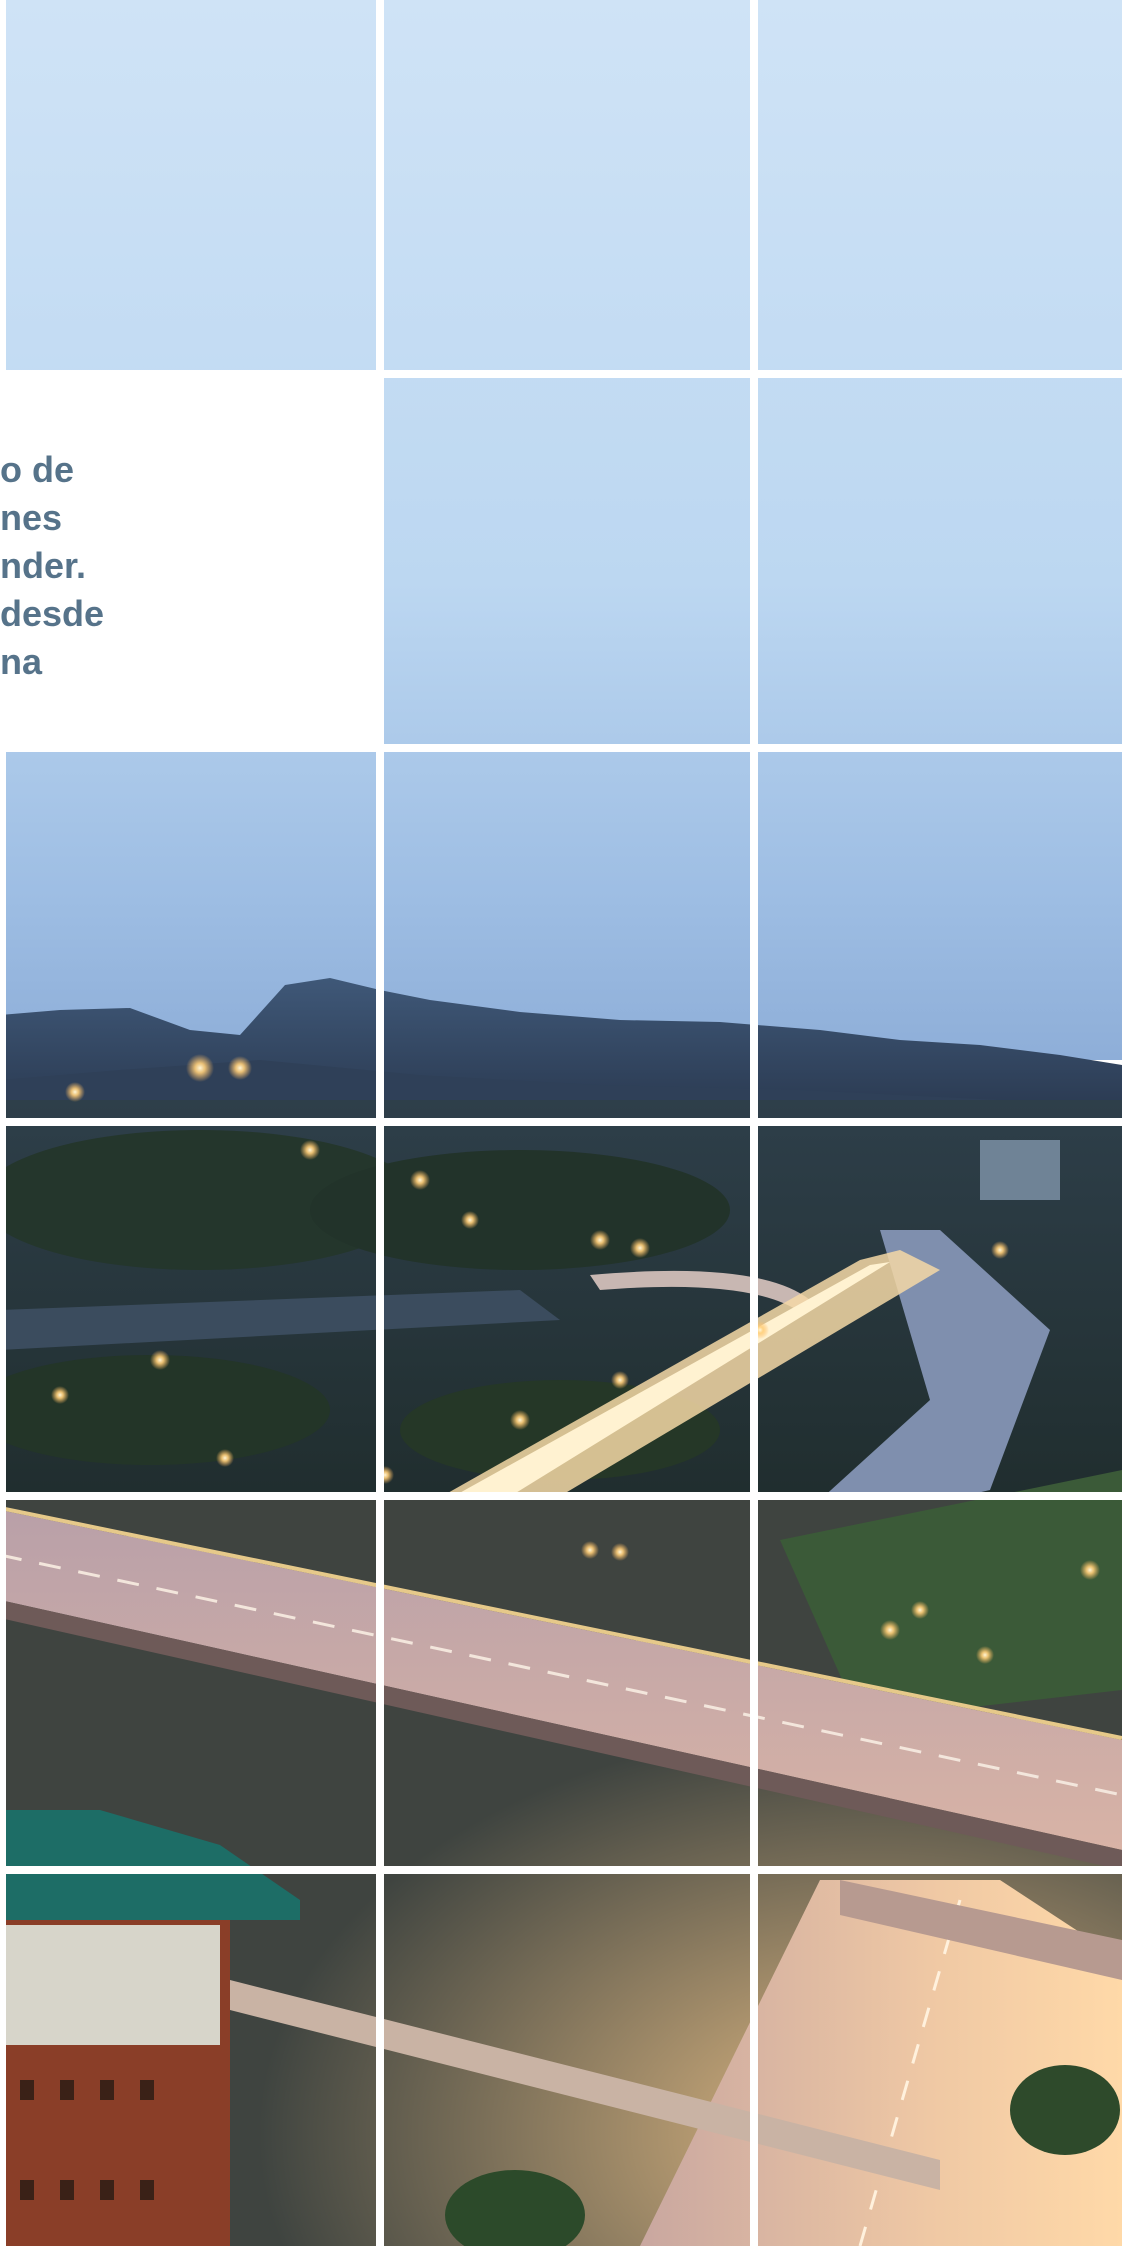  I want to click on text-panel: o de nes nder. desde na, so click(188, 563).